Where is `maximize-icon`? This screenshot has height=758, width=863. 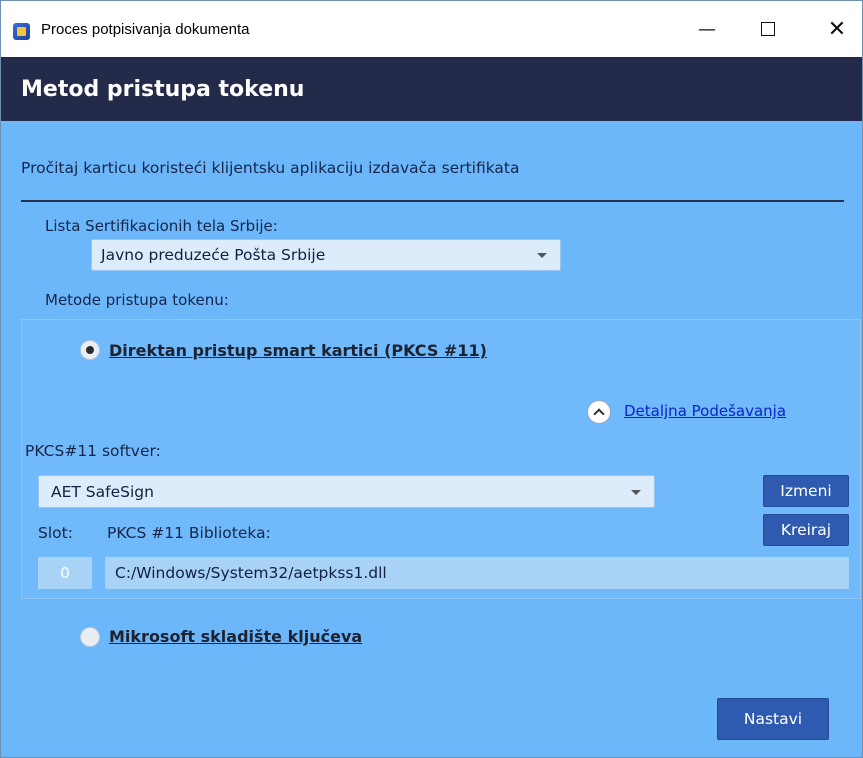
maximize-icon is located at coordinates (768, 29).